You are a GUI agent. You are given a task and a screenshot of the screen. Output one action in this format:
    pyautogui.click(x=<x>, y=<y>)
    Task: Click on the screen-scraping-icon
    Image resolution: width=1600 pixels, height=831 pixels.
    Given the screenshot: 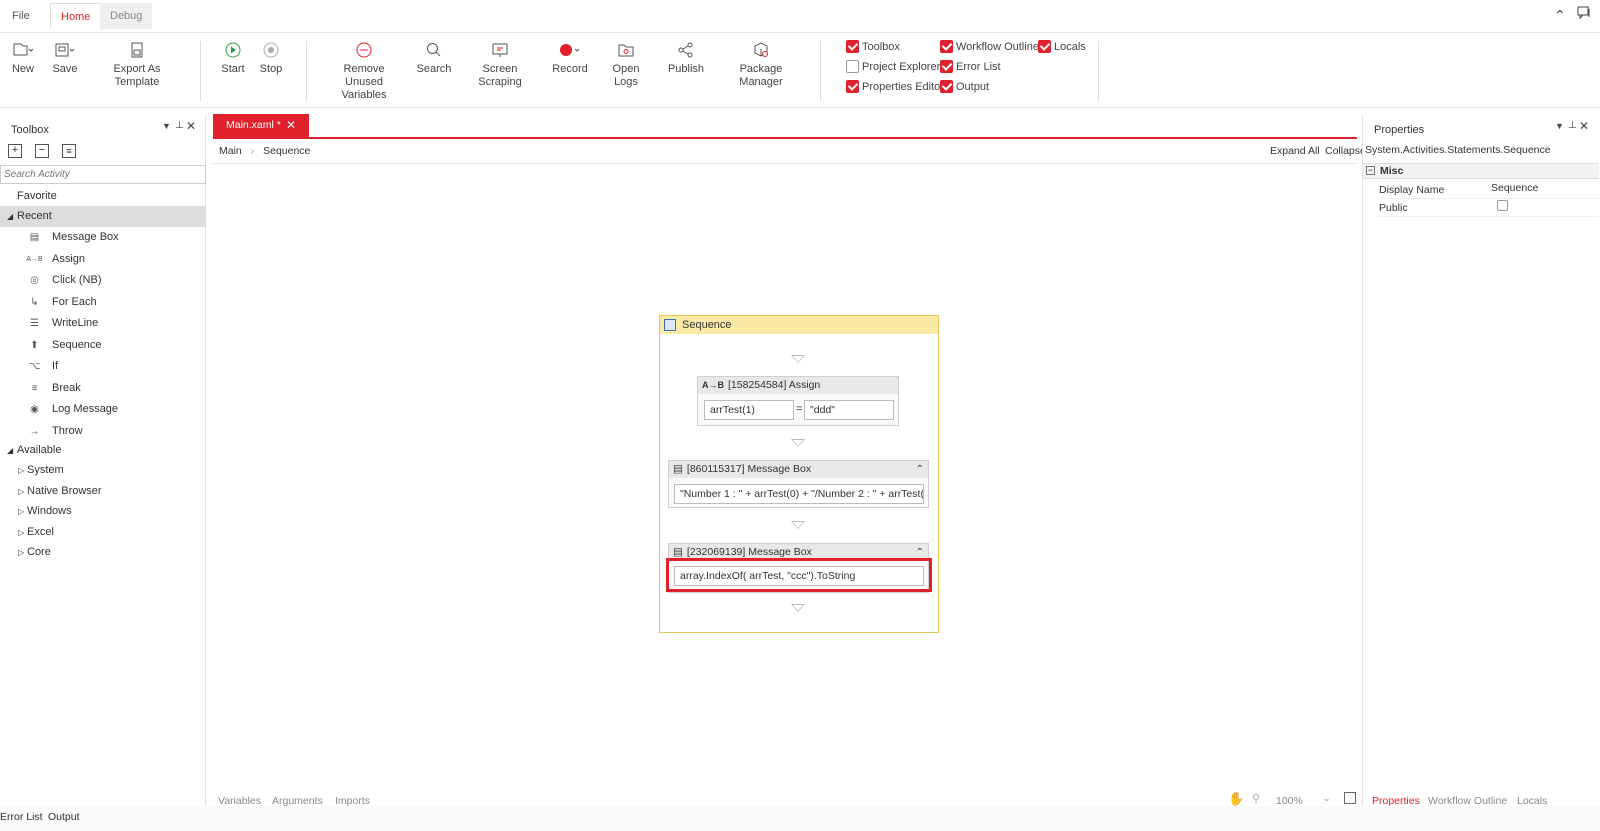 What is the action you would take?
    pyautogui.click(x=500, y=50)
    